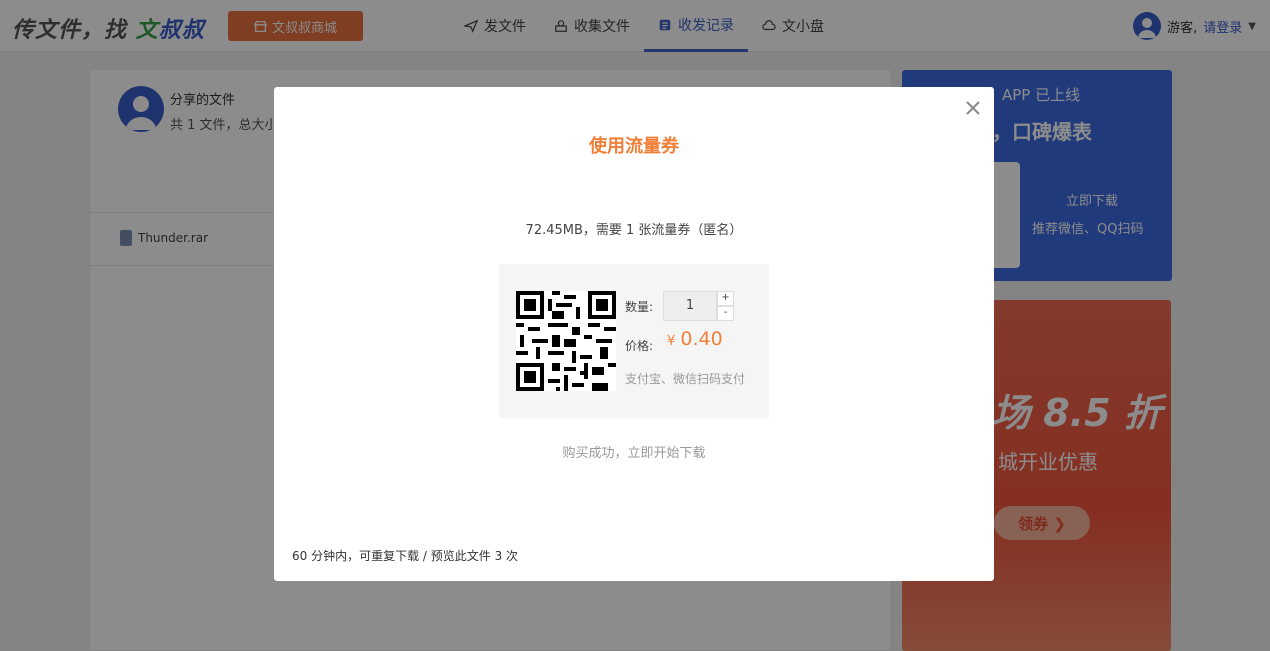  I want to click on quantity-label: 数量:, so click(639, 307).